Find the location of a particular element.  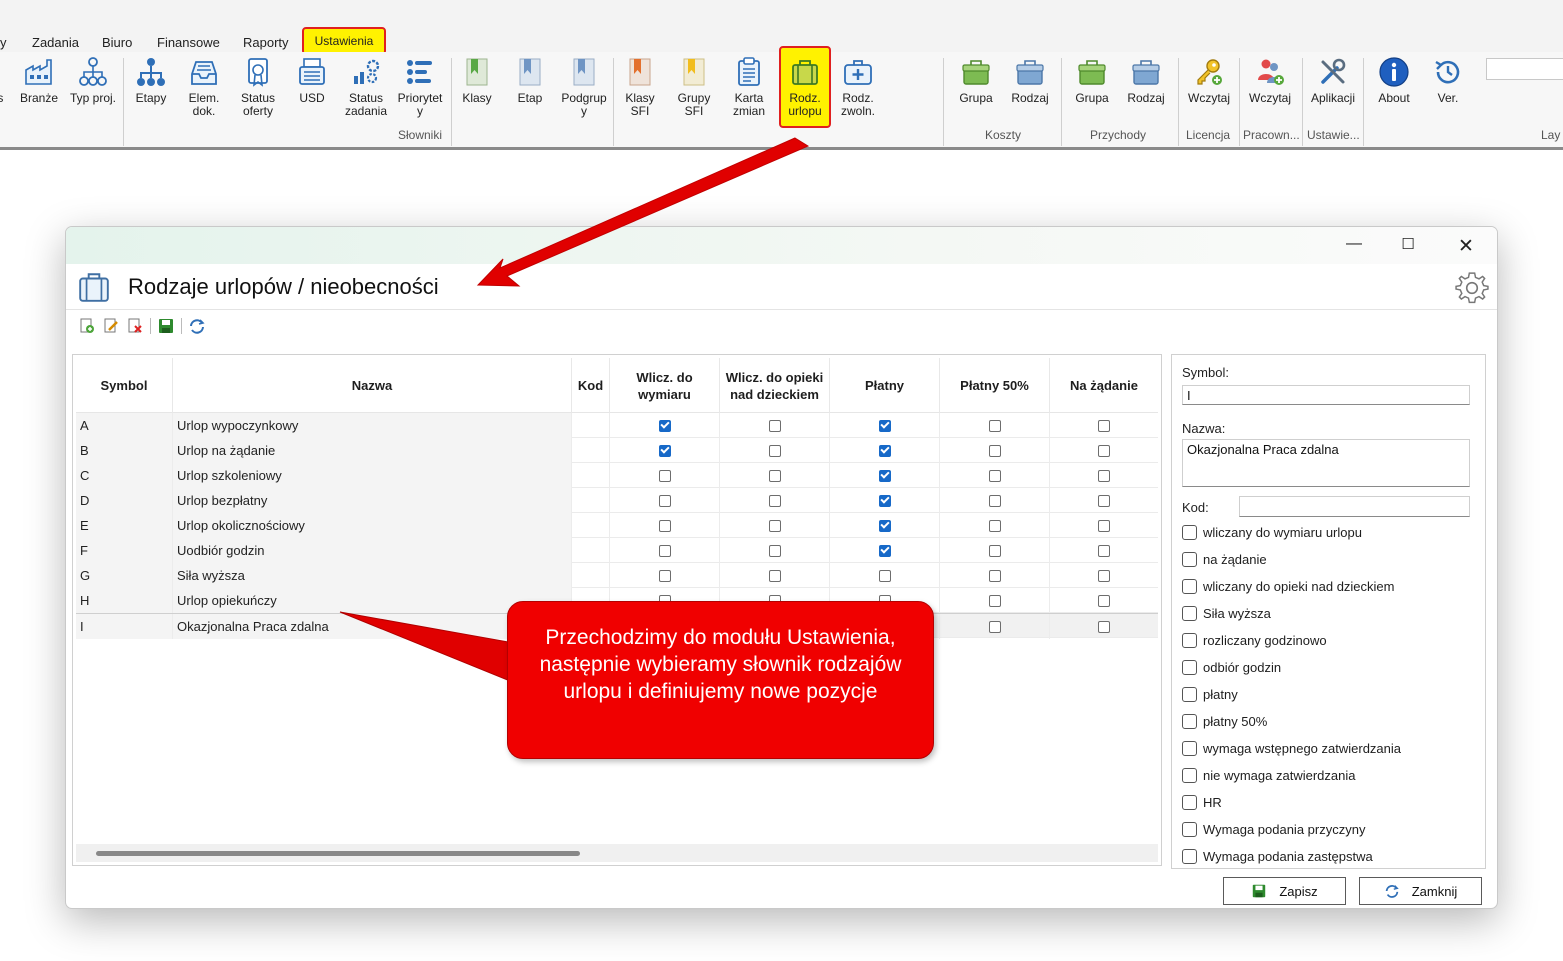

option-checkbox: płatny 50% is located at coordinates (1224, 721).